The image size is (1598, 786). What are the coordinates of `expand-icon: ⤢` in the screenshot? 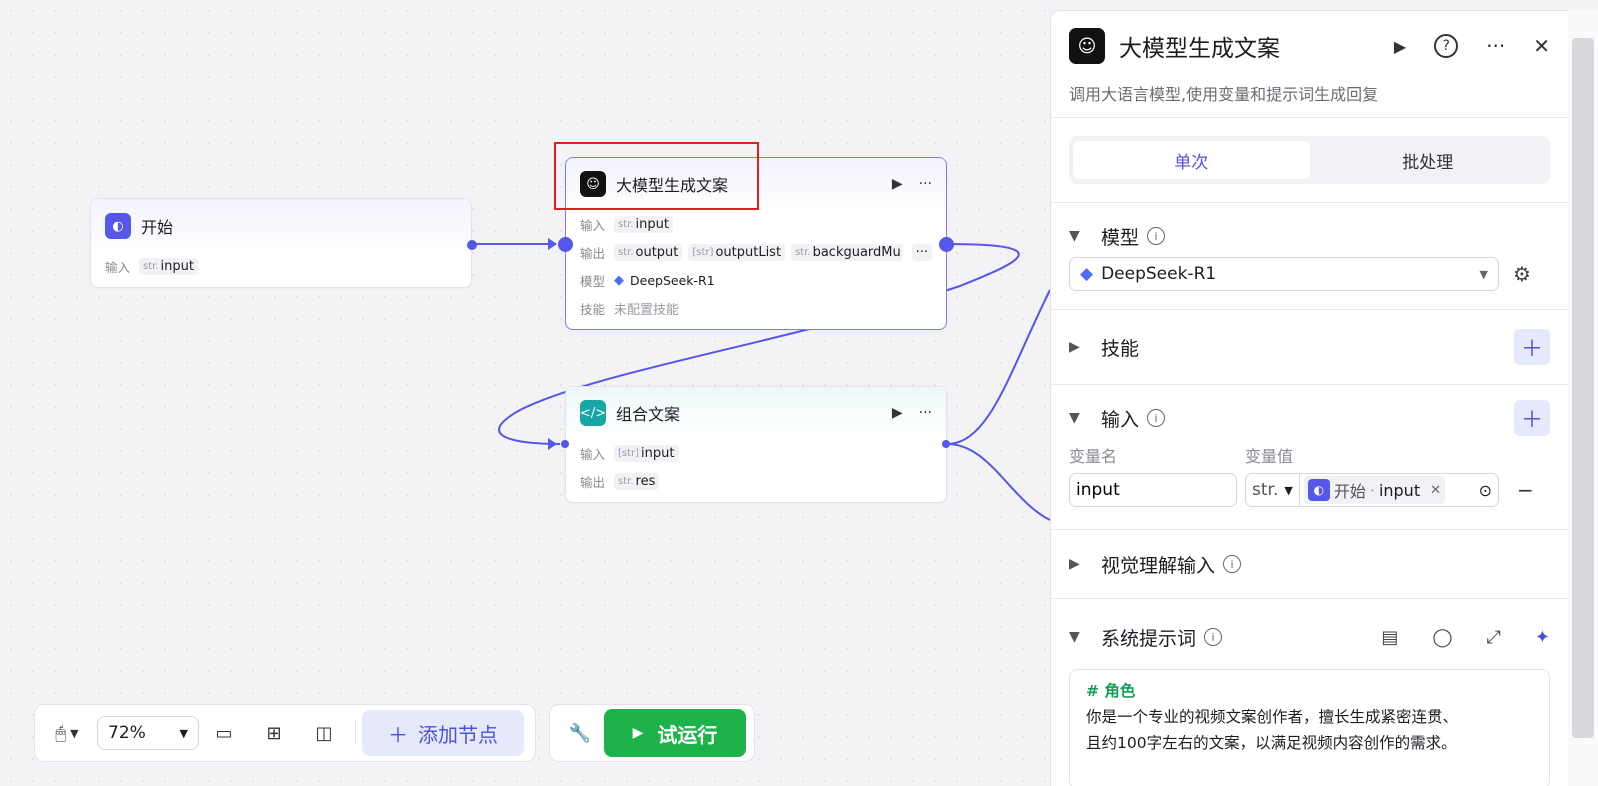 It's located at (1494, 637).